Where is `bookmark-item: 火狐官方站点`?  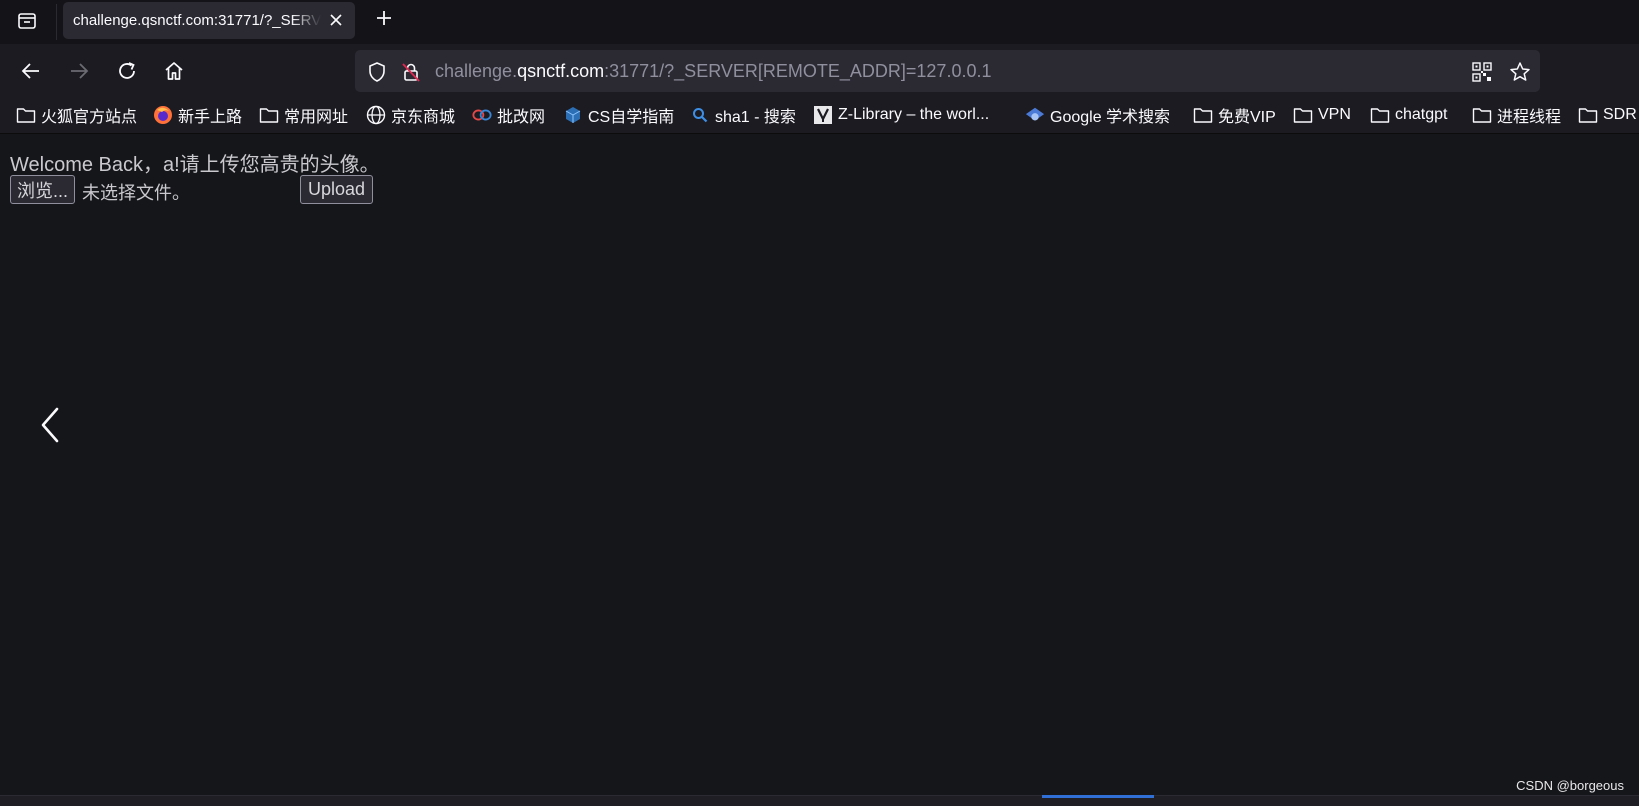 bookmark-item: 火狐官方站点 is located at coordinates (76, 115).